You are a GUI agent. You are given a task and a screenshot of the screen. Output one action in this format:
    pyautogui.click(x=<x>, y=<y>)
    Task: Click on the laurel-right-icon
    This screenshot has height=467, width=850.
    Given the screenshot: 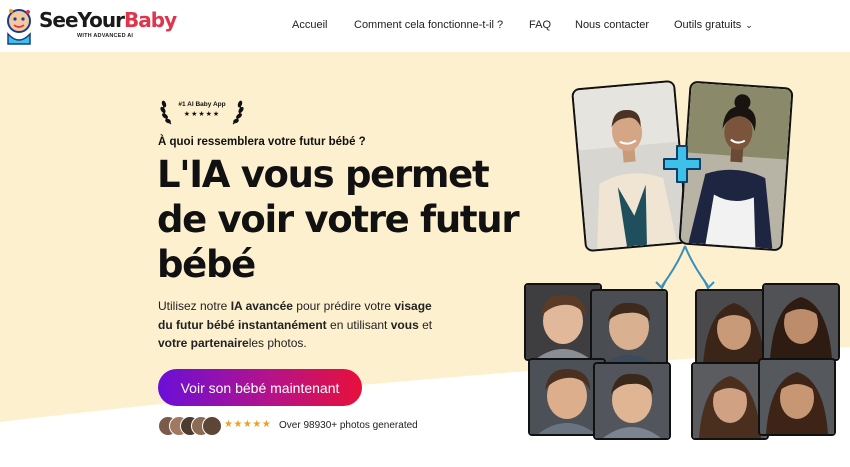 What is the action you would take?
    pyautogui.click(x=238, y=112)
    